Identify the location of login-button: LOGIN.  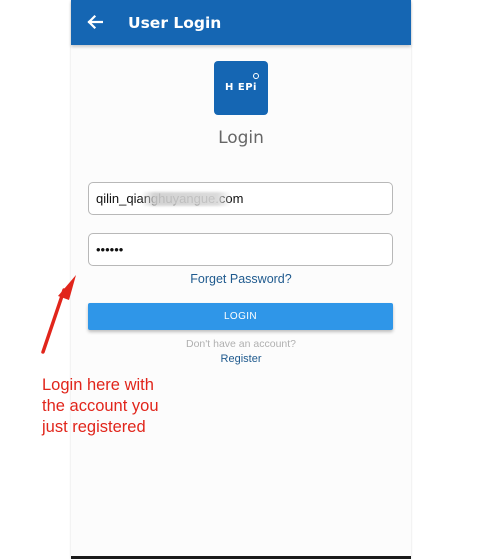
(240, 316).